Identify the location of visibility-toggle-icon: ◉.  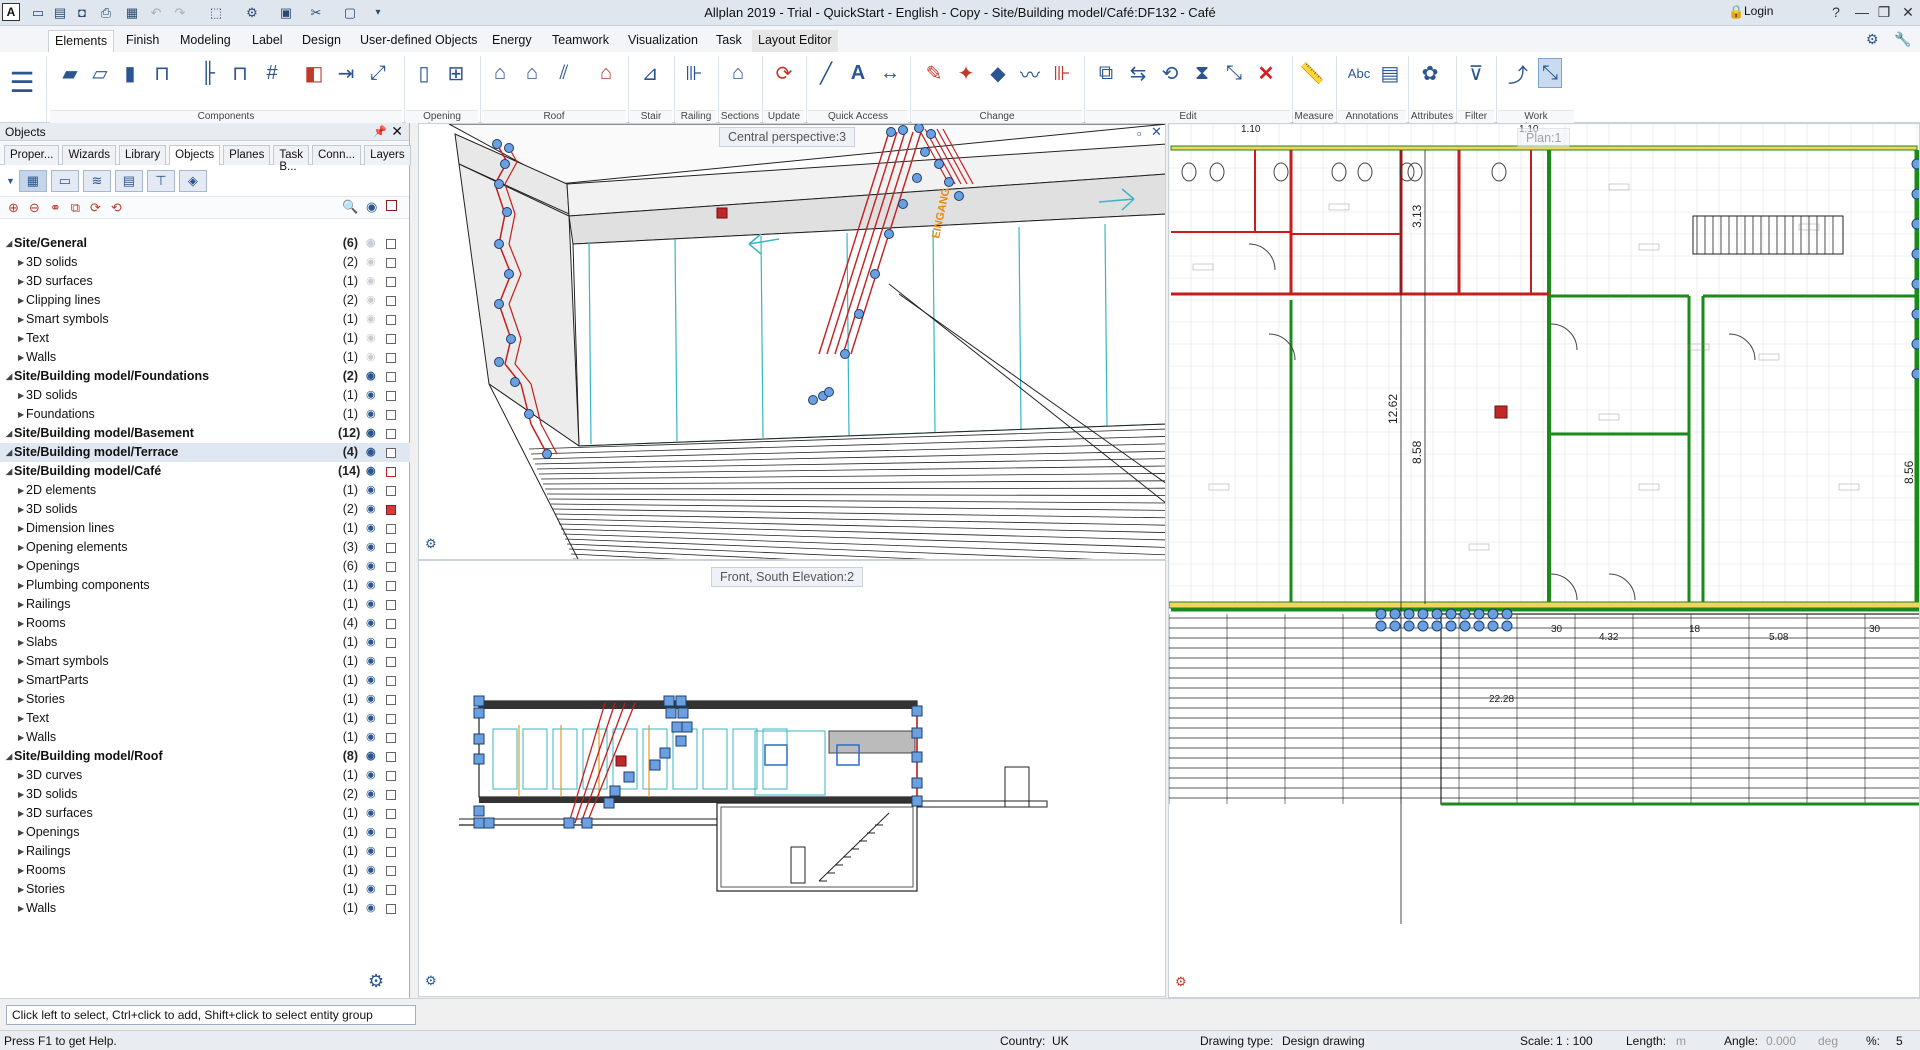
(371, 207).